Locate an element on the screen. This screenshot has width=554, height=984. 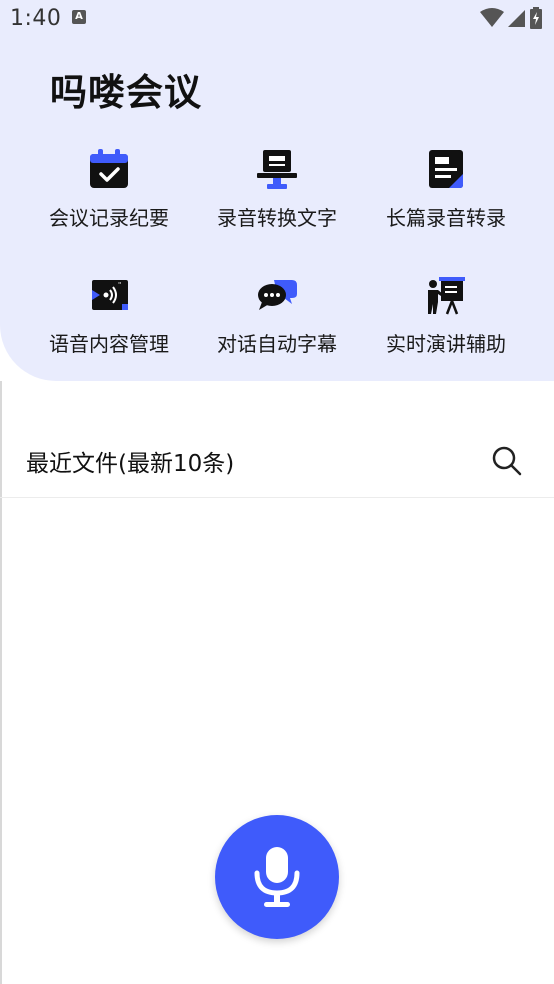
document-icon is located at coordinates (446, 169).